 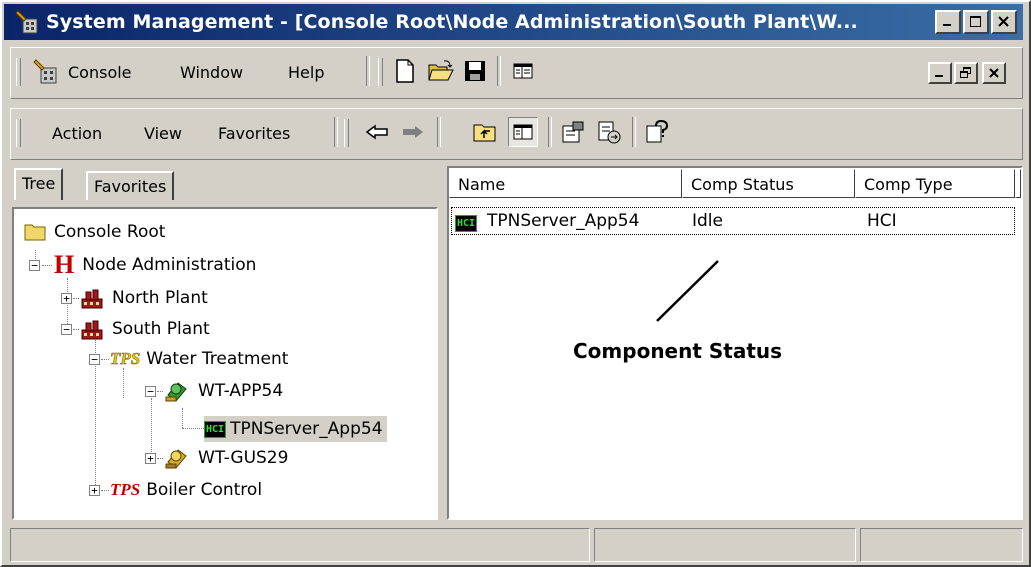 I want to click on tree-label: Water Treatment, so click(x=217, y=359).